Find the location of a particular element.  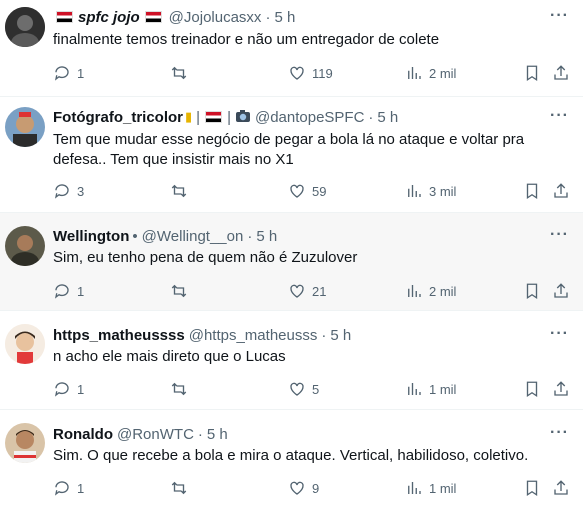

tweet-actions: 1 119 2 mil is located at coordinates (291, 73).